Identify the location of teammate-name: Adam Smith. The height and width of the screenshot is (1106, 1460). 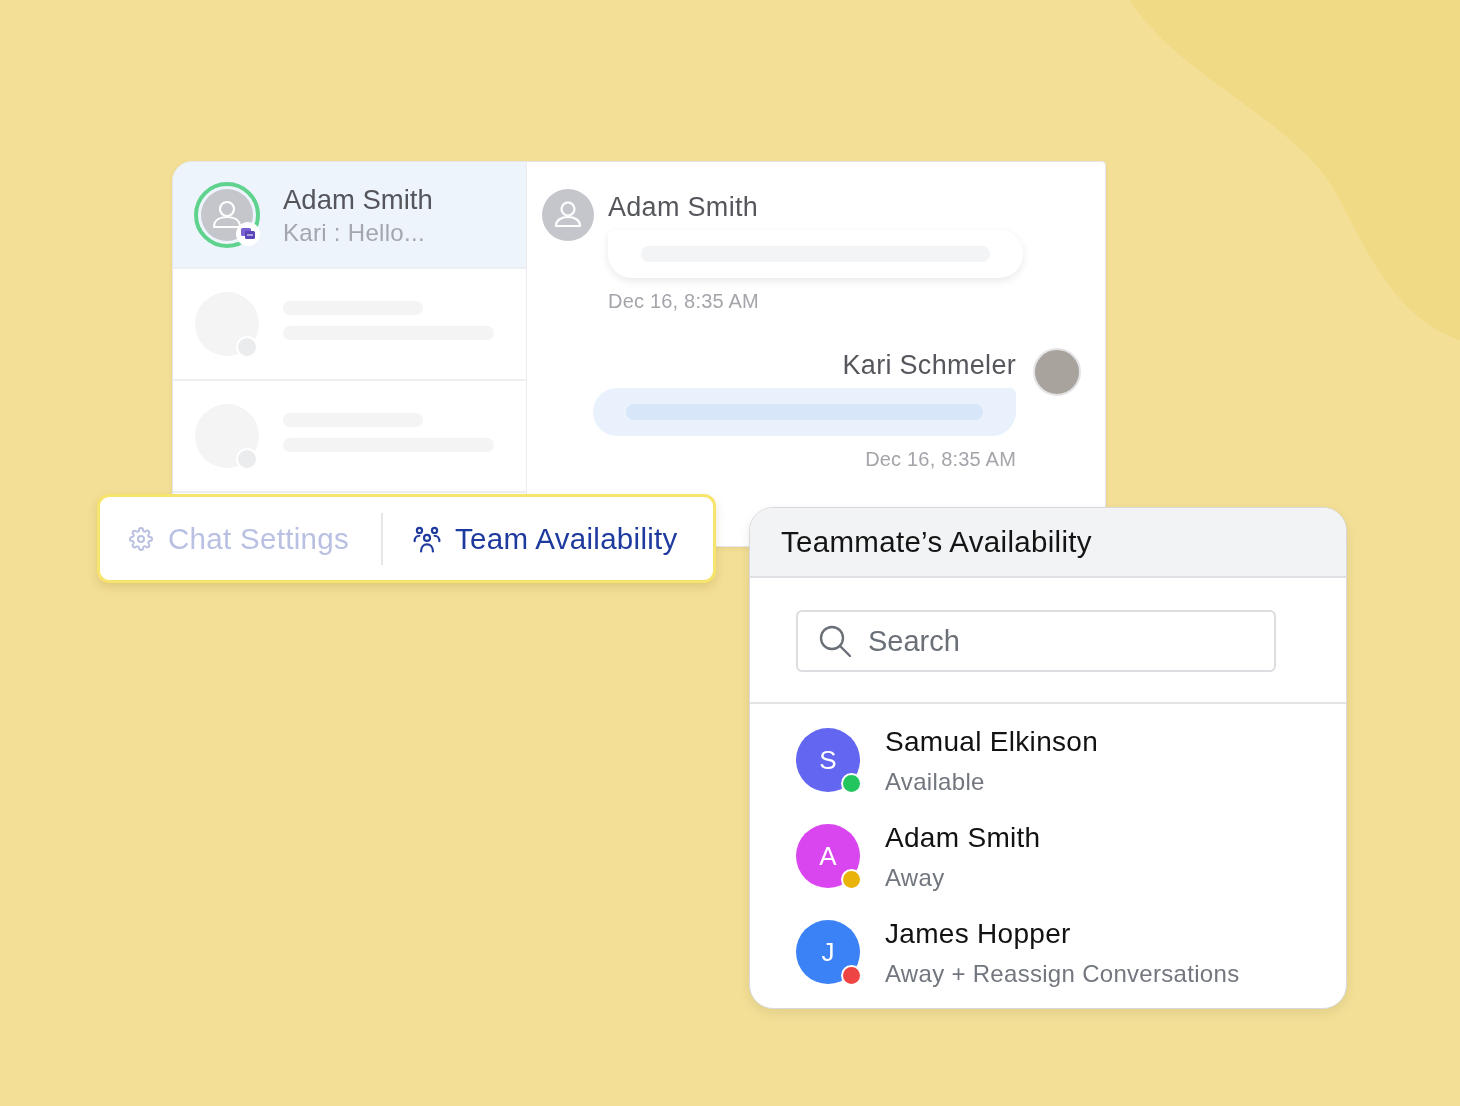
(963, 838).